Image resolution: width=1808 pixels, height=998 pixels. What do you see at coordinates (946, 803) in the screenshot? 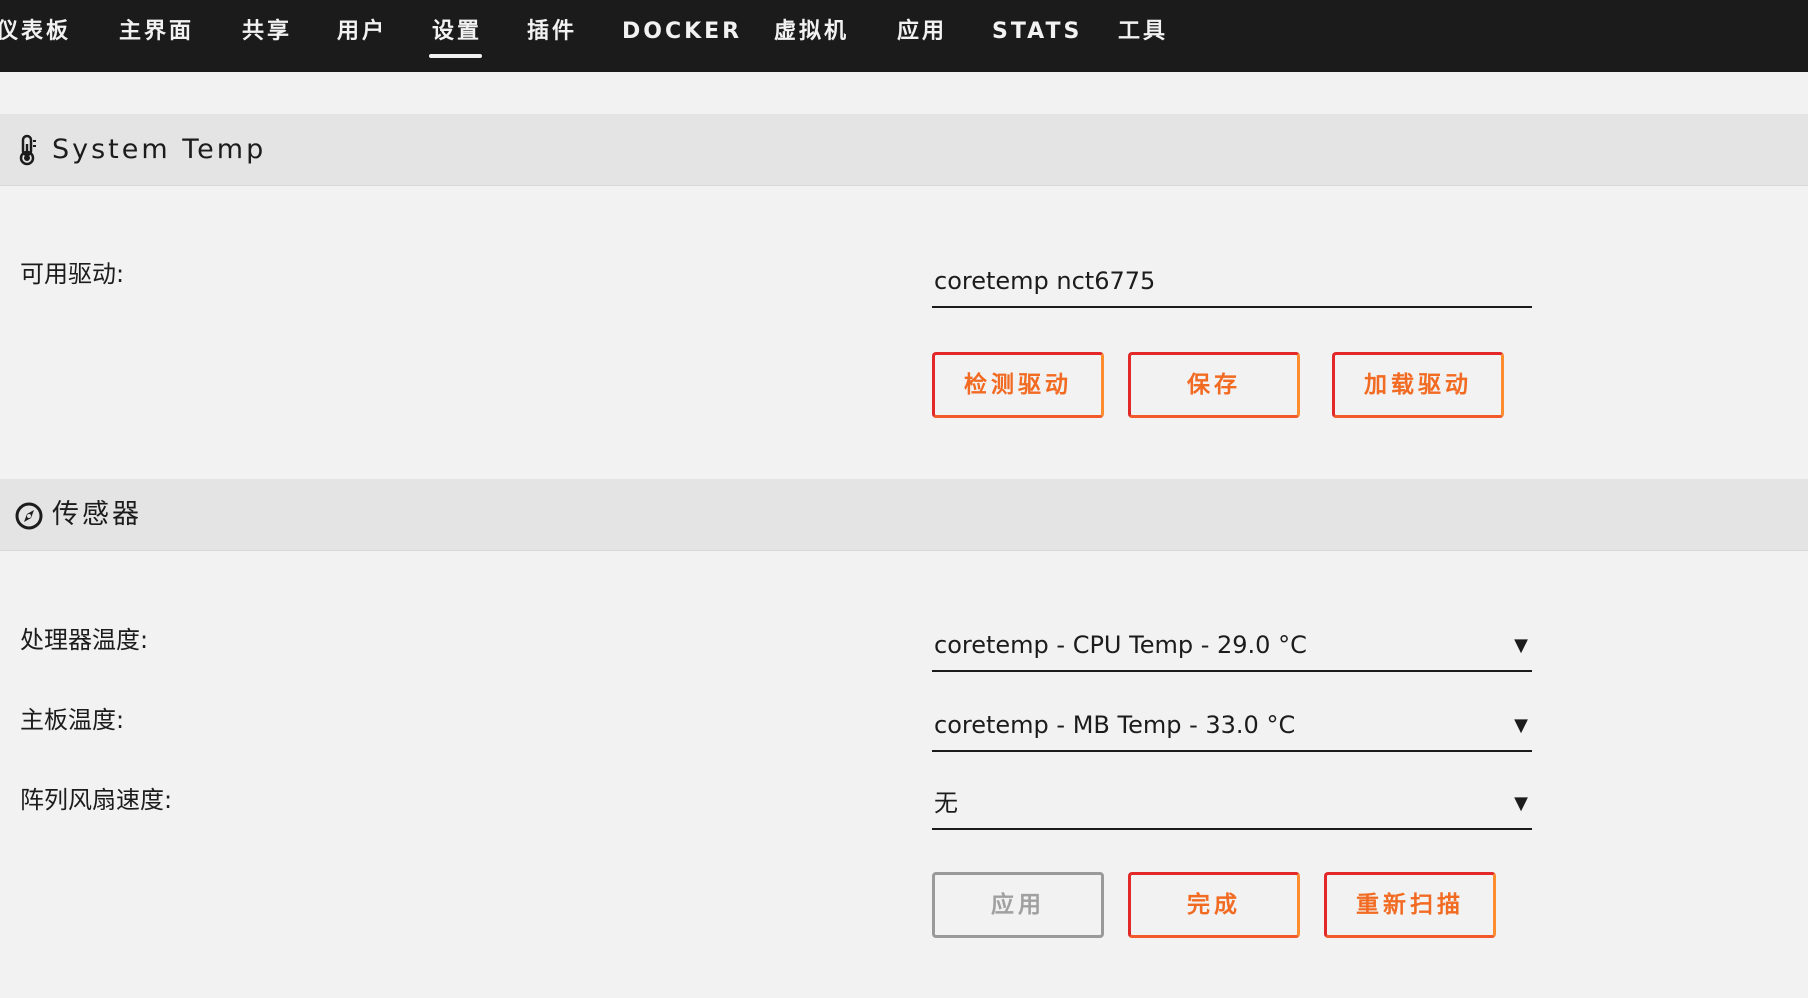
I see `fan-speed-value: 无` at bounding box center [946, 803].